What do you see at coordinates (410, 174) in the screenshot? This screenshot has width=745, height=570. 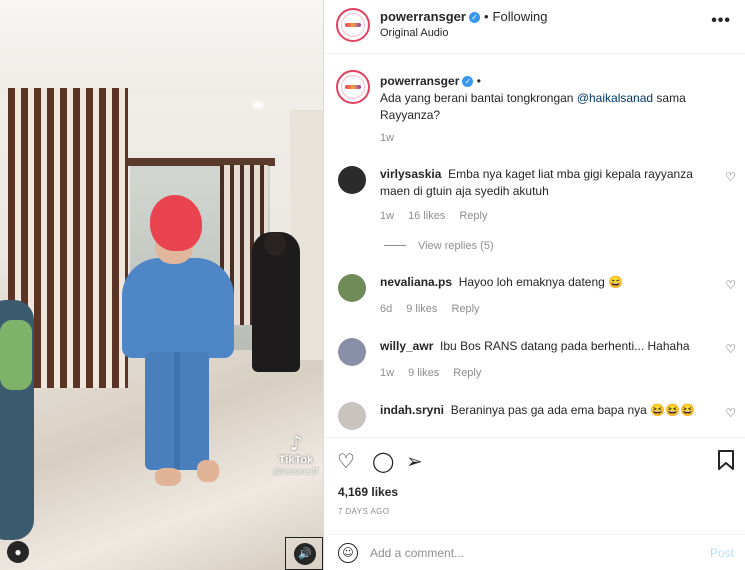 I see `comment-username: virlysaskia` at bounding box center [410, 174].